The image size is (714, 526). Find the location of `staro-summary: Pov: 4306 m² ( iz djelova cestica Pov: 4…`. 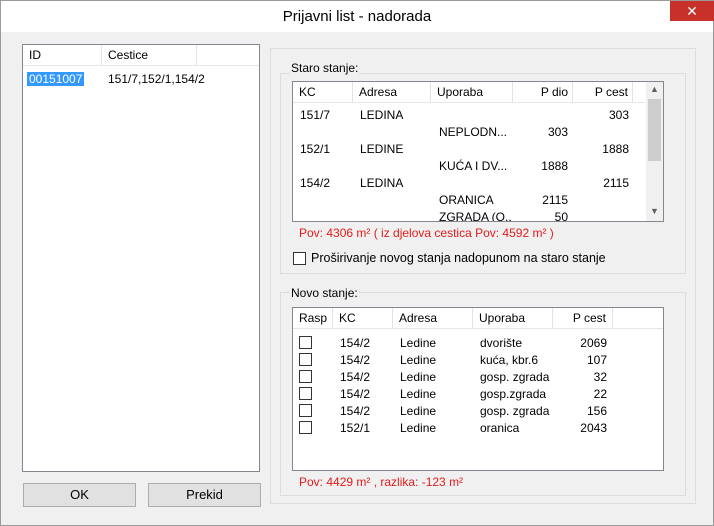

staro-summary: Pov: 4306 m² ( iz djelova cestica Pov: 4… is located at coordinates (426, 233).